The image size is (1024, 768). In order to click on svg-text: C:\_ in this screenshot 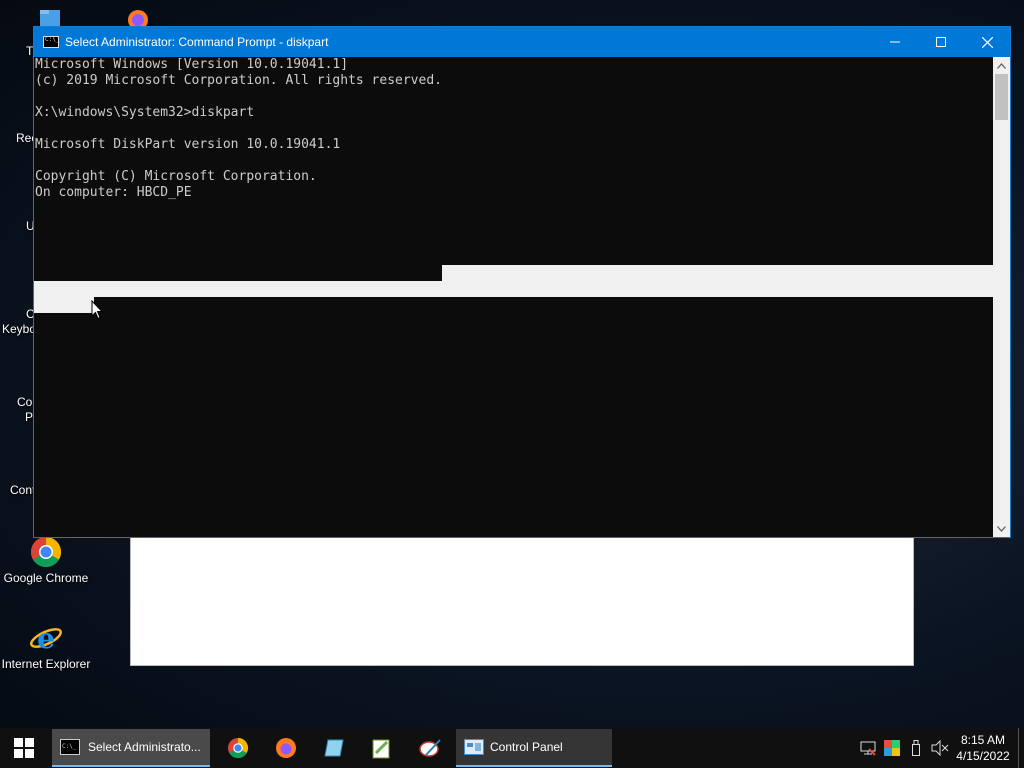, I will do `click(69, 746)`.